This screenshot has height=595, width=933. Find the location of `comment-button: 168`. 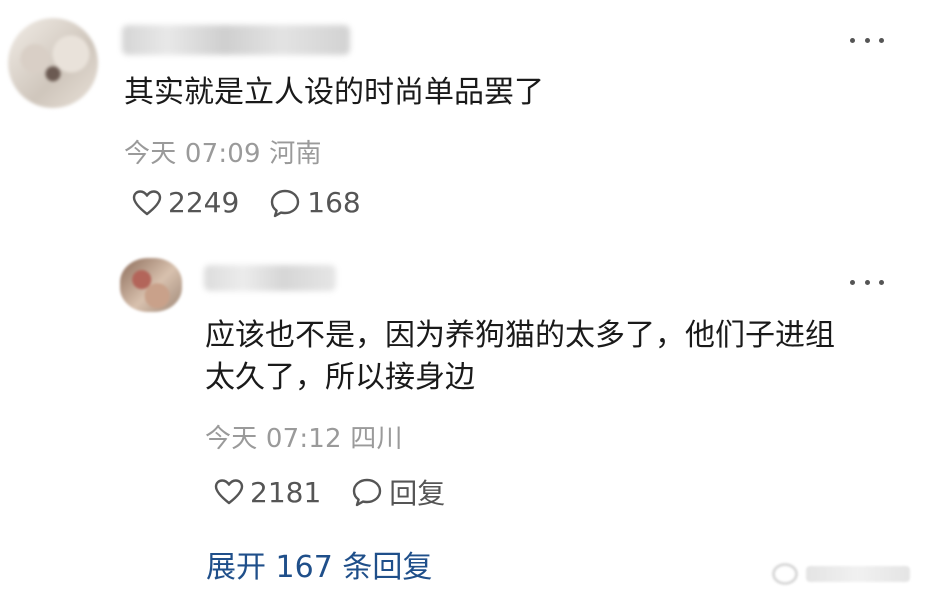

comment-button: 168 is located at coordinates (315, 202).